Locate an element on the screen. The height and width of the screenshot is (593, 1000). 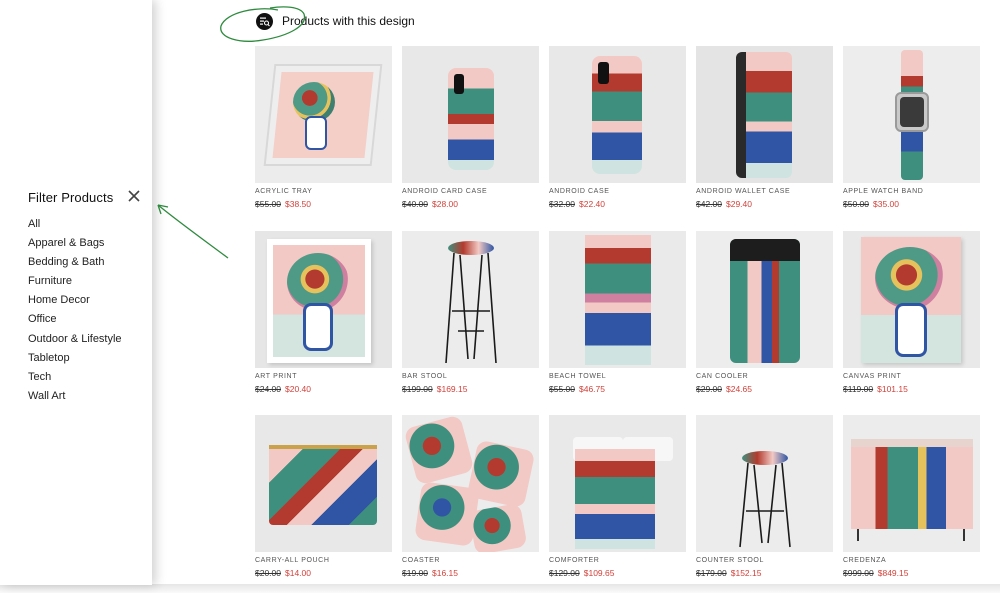
original-price: $129.00 is located at coordinates (564, 573).